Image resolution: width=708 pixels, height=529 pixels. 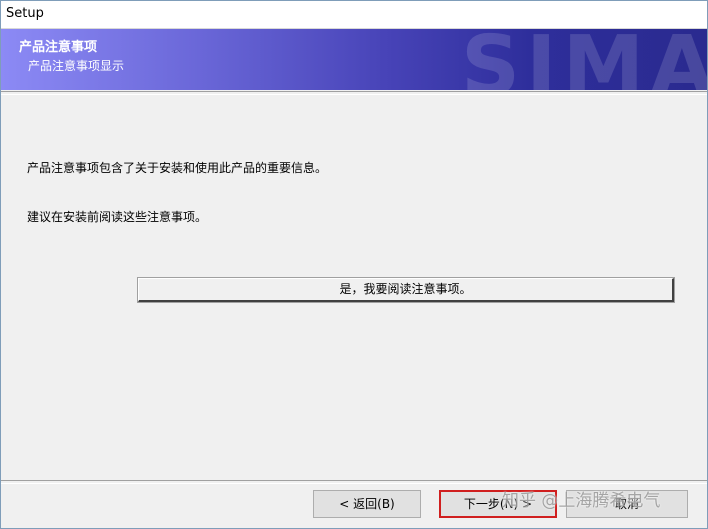 I want to click on banner-heading: 产品注意事项, so click(x=58, y=47).